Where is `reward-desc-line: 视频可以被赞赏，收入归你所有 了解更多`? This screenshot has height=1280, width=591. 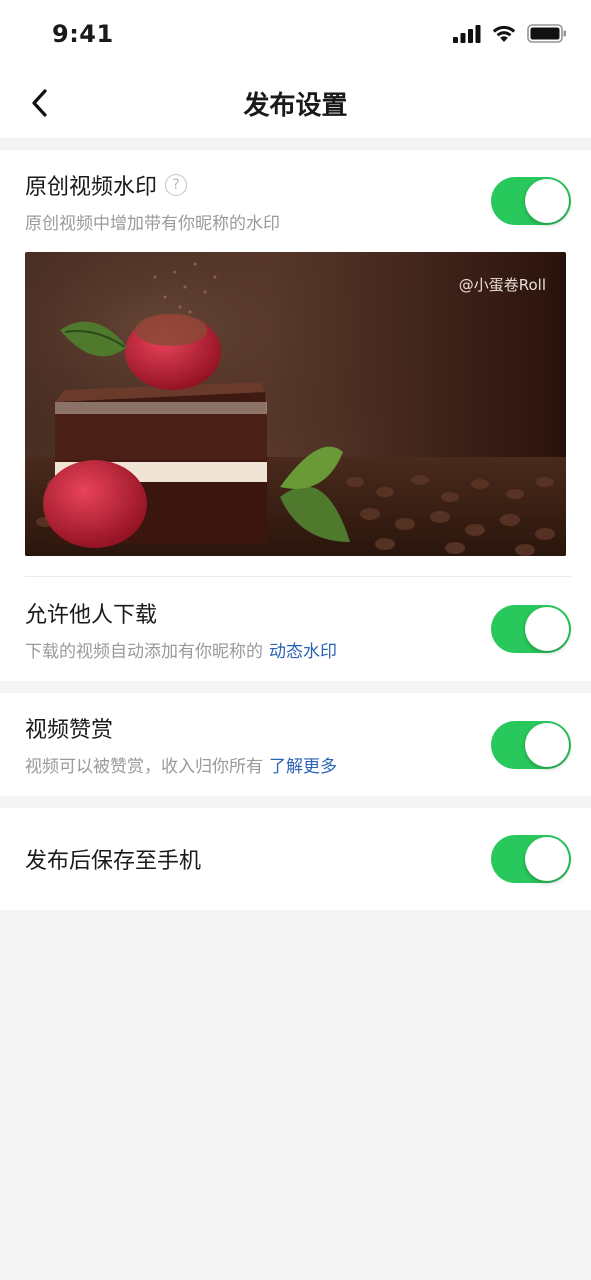
reward-desc-line: 视频可以被赞赏，收入归你所有 了解更多 is located at coordinates (181, 764).